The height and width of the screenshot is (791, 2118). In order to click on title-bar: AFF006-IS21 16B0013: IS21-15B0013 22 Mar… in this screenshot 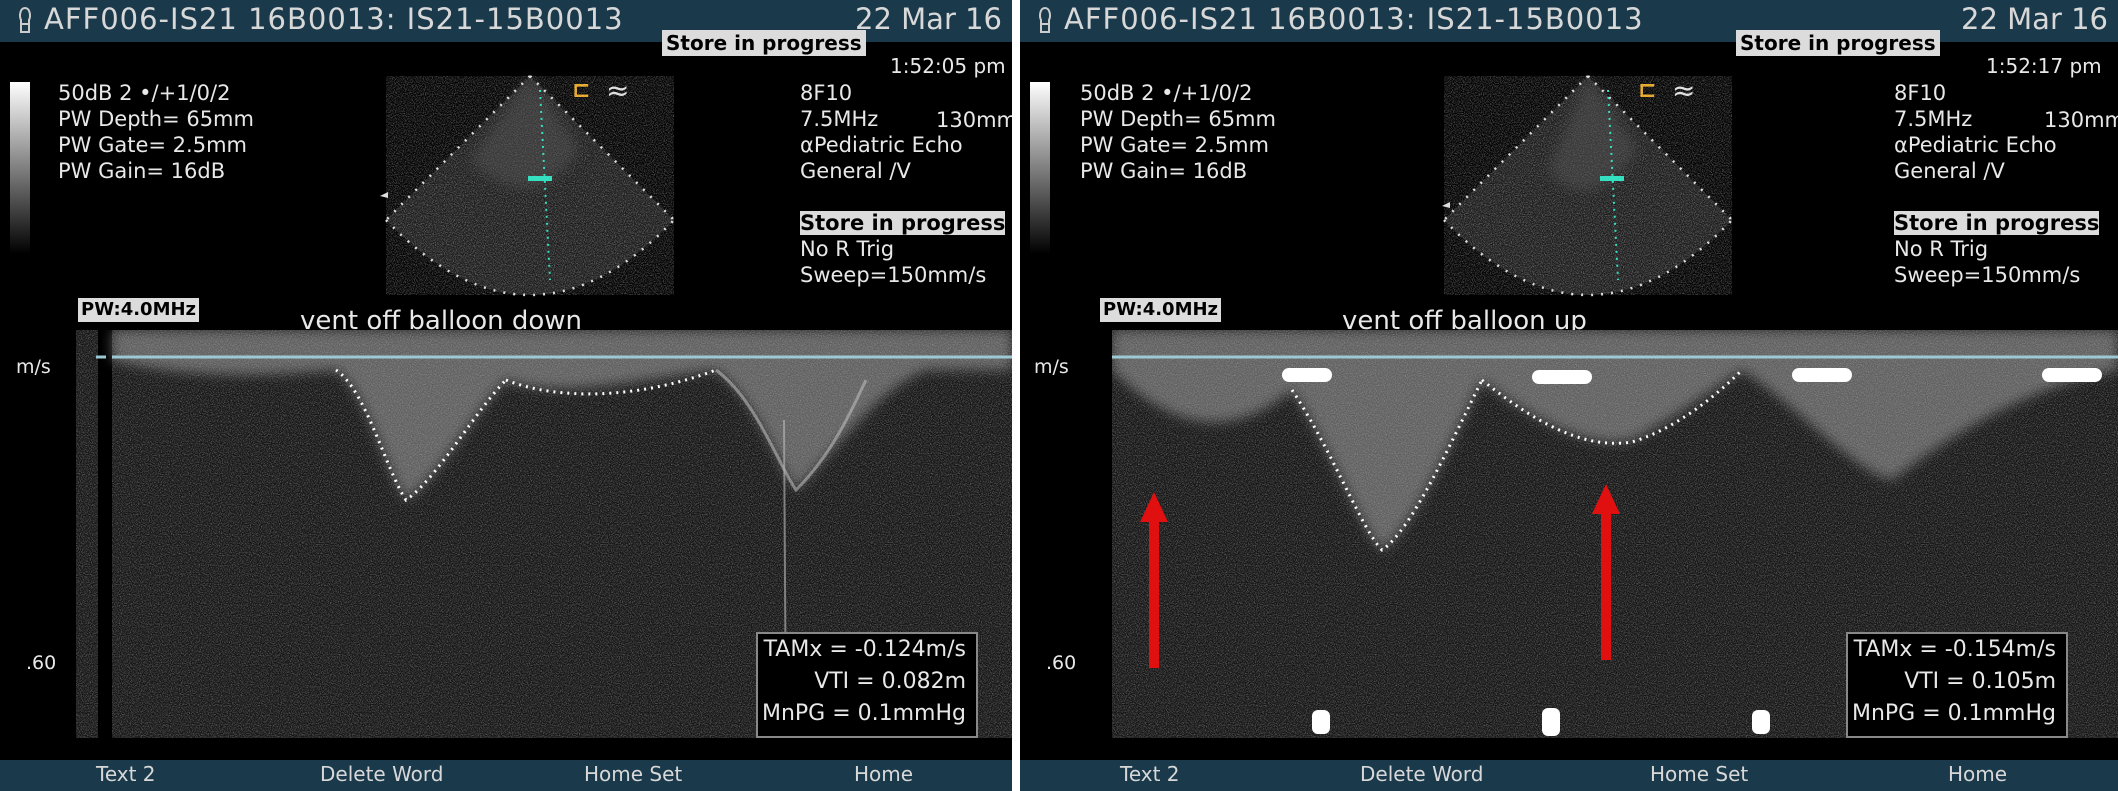, I will do `click(1569, 21)`.